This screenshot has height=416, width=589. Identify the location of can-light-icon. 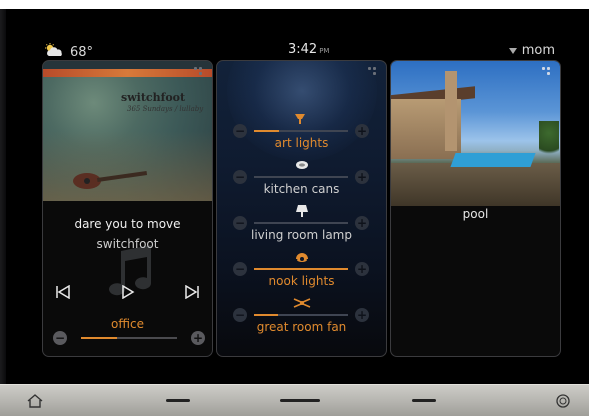
(302, 164).